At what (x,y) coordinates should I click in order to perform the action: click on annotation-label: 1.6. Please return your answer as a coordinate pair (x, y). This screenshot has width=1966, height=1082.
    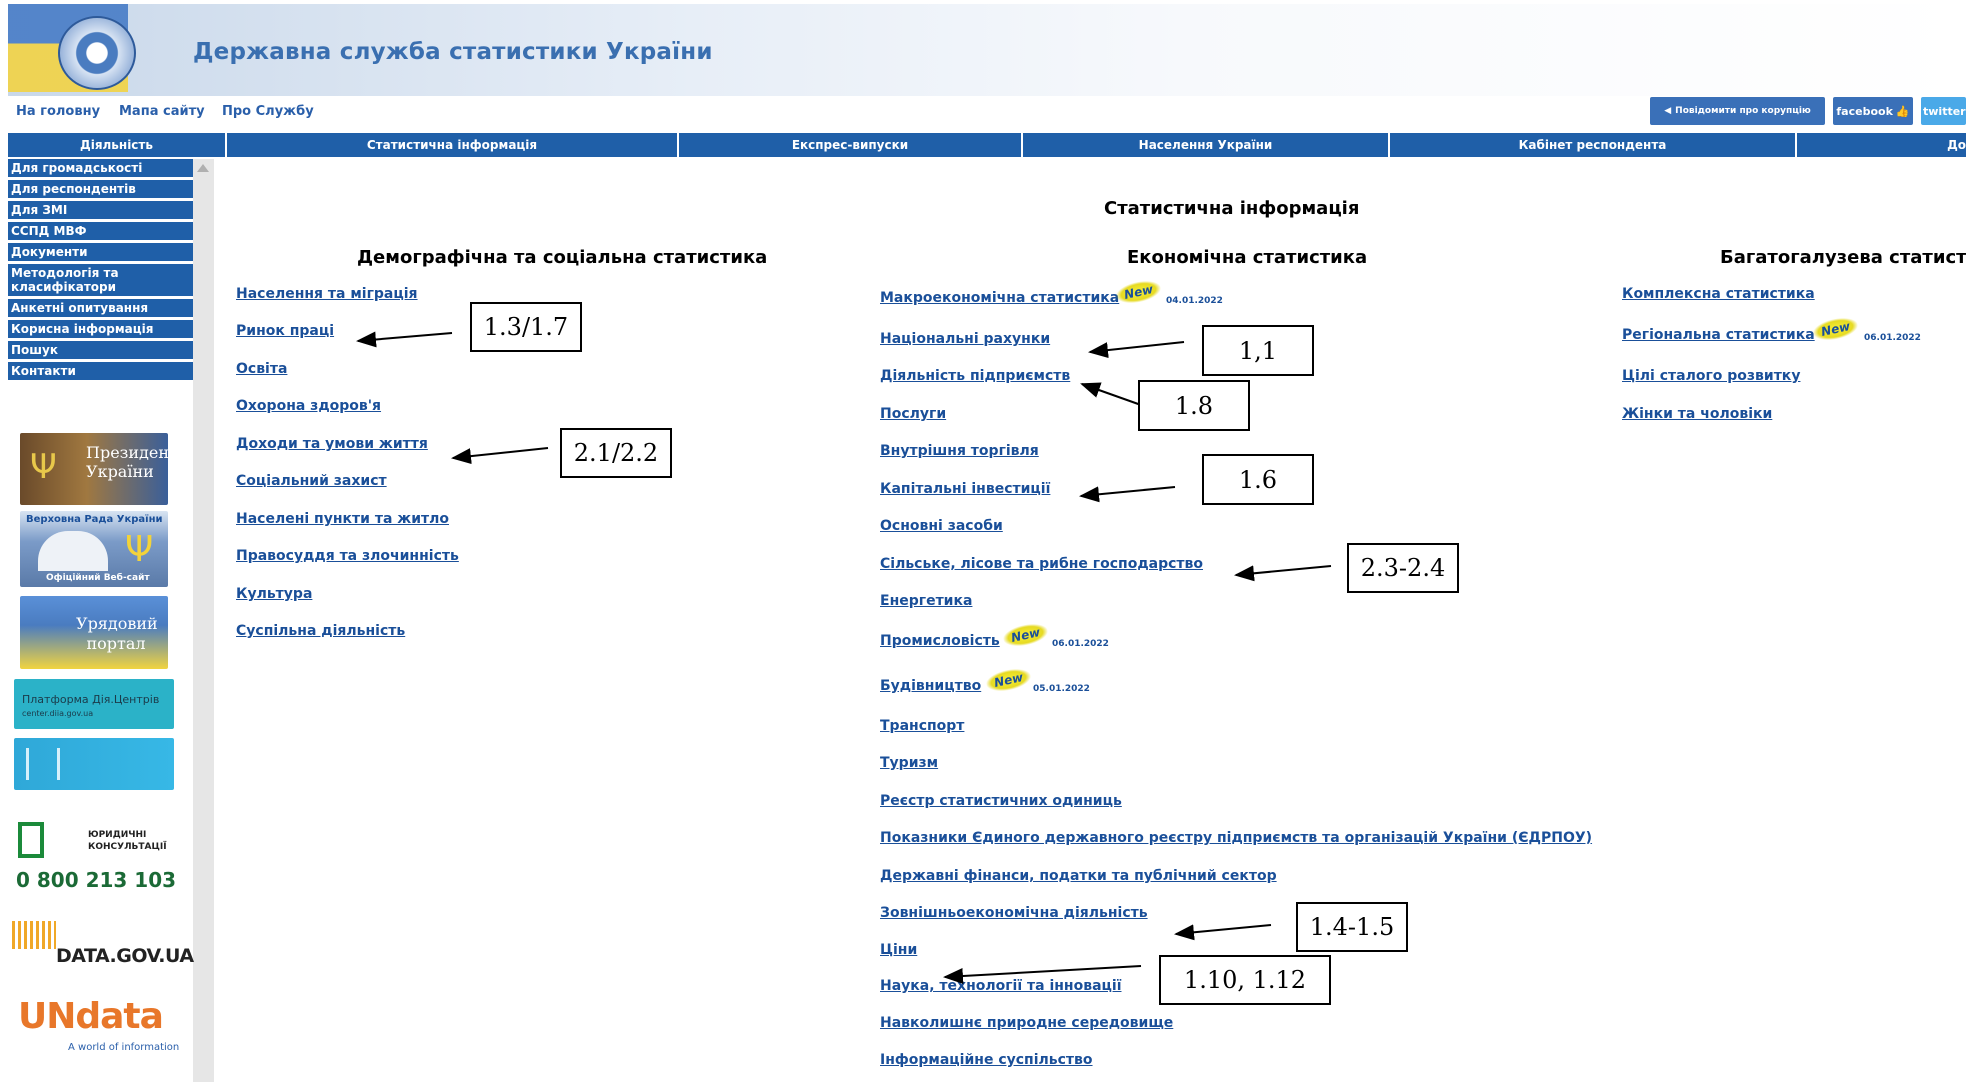
    Looking at the image, I should click on (1258, 479).